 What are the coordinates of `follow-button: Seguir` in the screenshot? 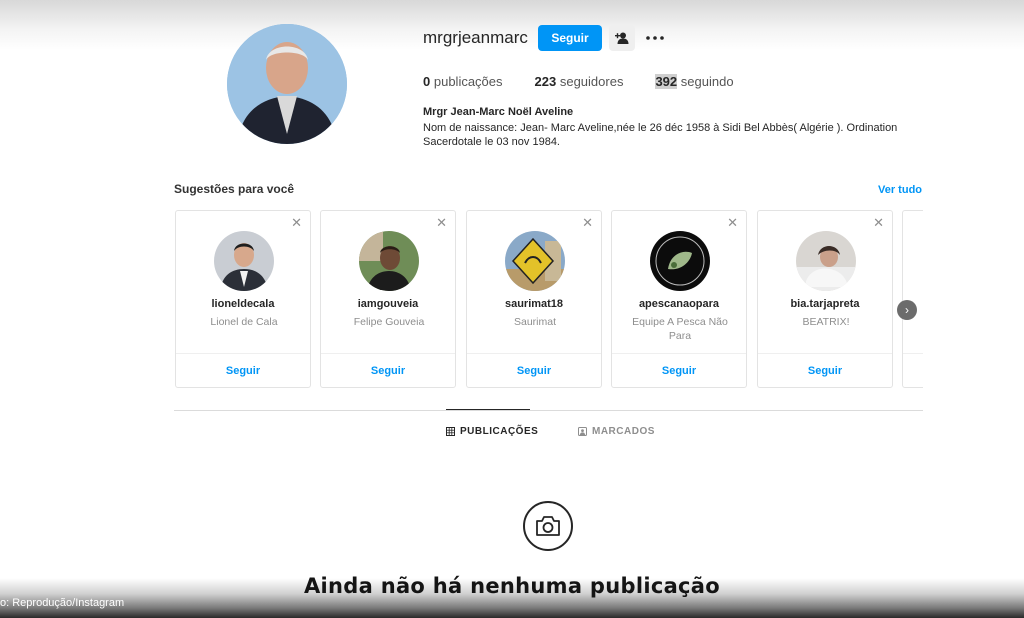 It's located at (570, 38).